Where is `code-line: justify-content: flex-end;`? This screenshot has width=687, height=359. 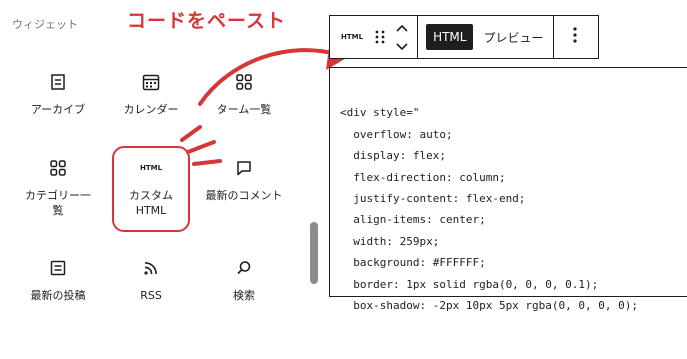 code-line: justify-content: flex-end; is located at coordinates (433, 199).